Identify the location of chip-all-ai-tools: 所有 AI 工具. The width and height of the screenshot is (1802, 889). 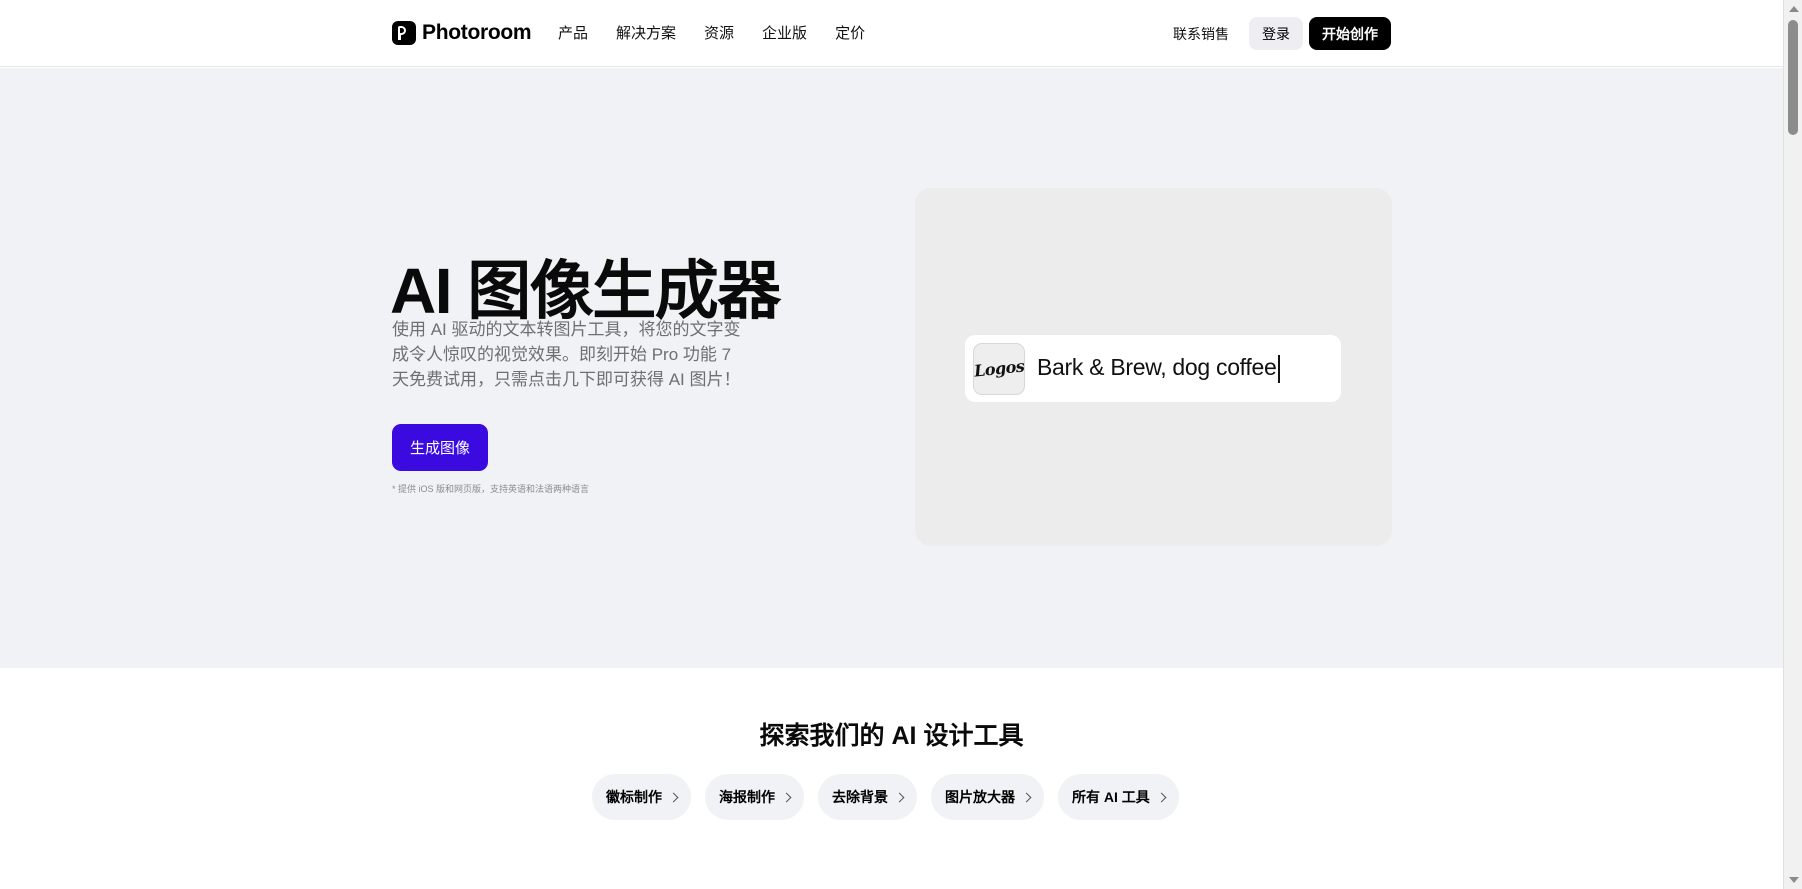
(1118, 797).